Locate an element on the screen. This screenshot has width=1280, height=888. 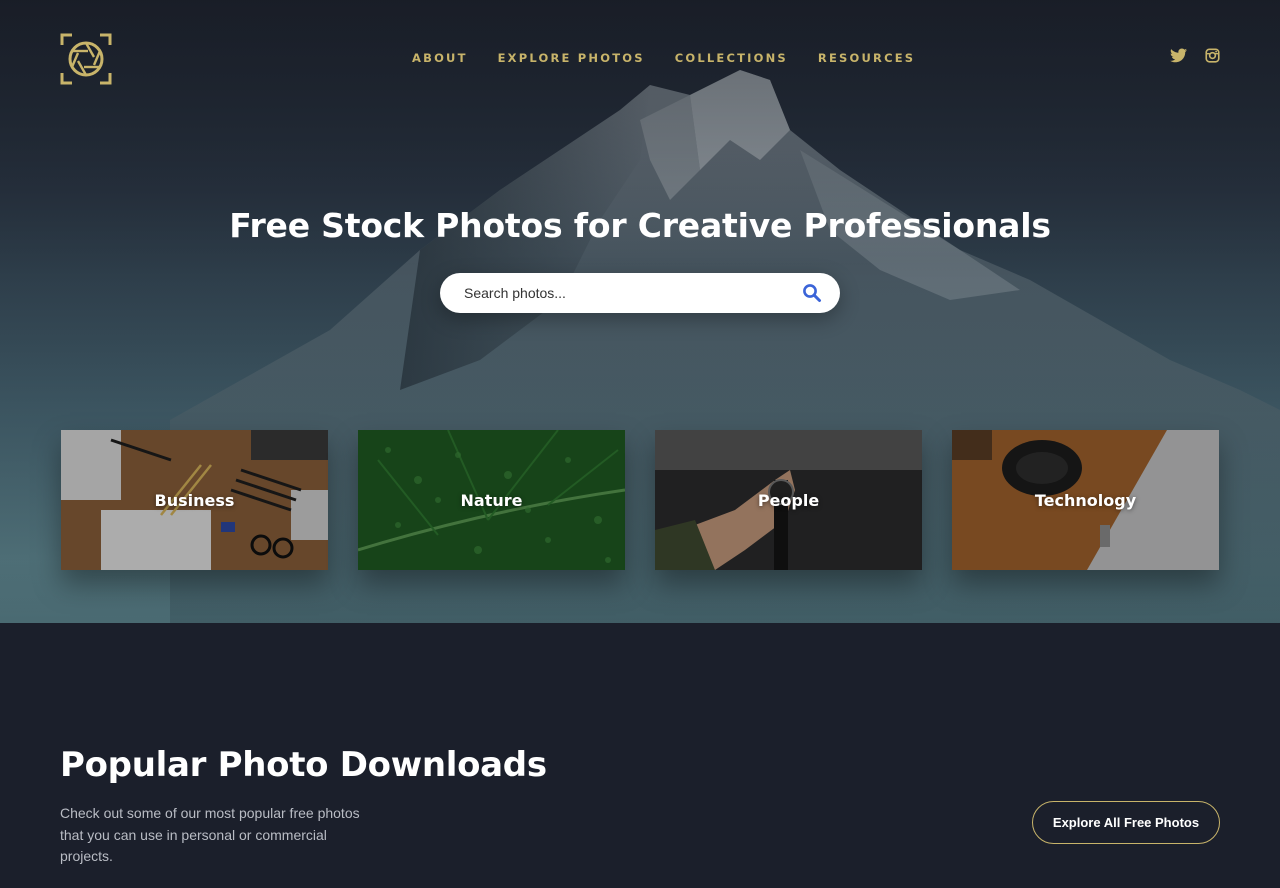
social-links is located at coordinates (1196, 56).